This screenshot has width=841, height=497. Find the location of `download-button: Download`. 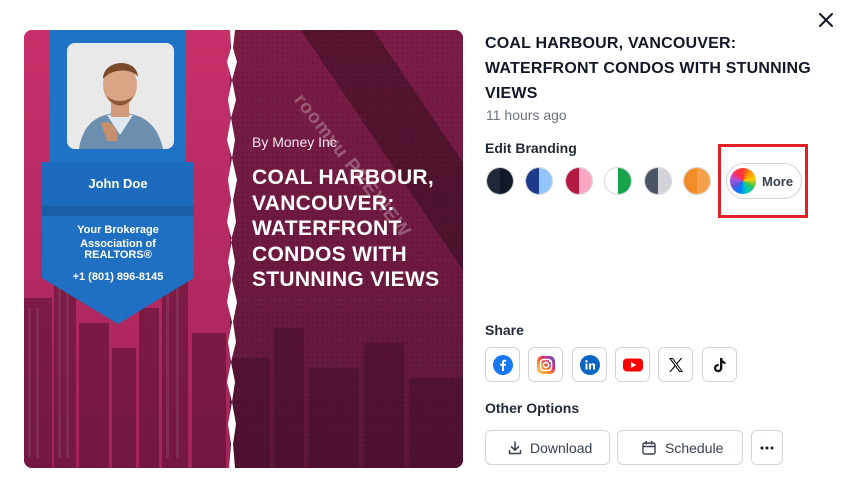

download-button: Download is located at coordinates (547, 447).